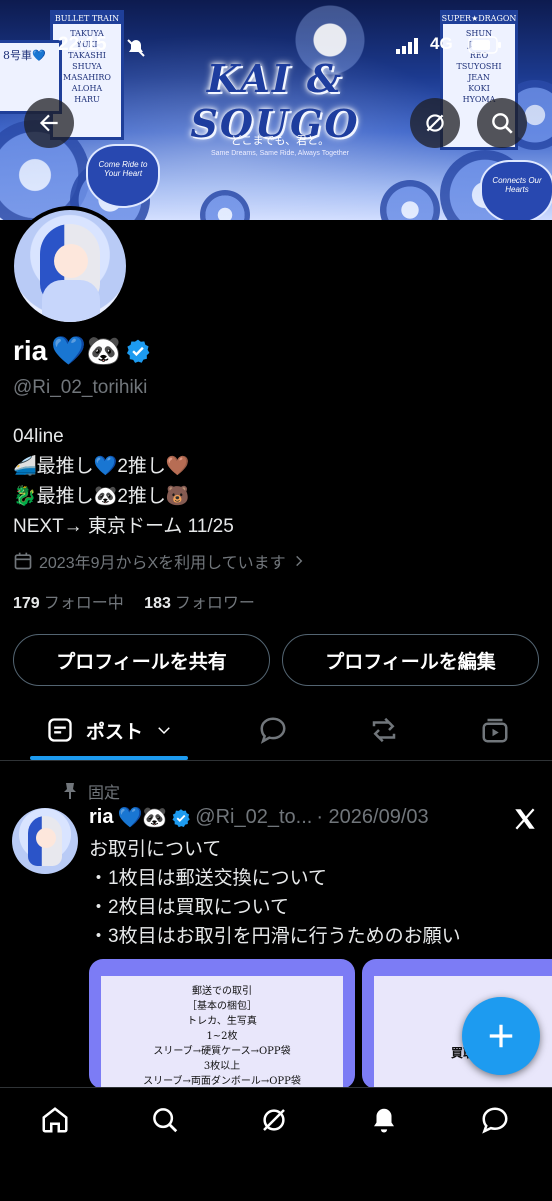  What do you see at coordinates (68, 603) in the screenshot?
I see `following-link: 179 フォロー中` at bounding box center [68, 603].